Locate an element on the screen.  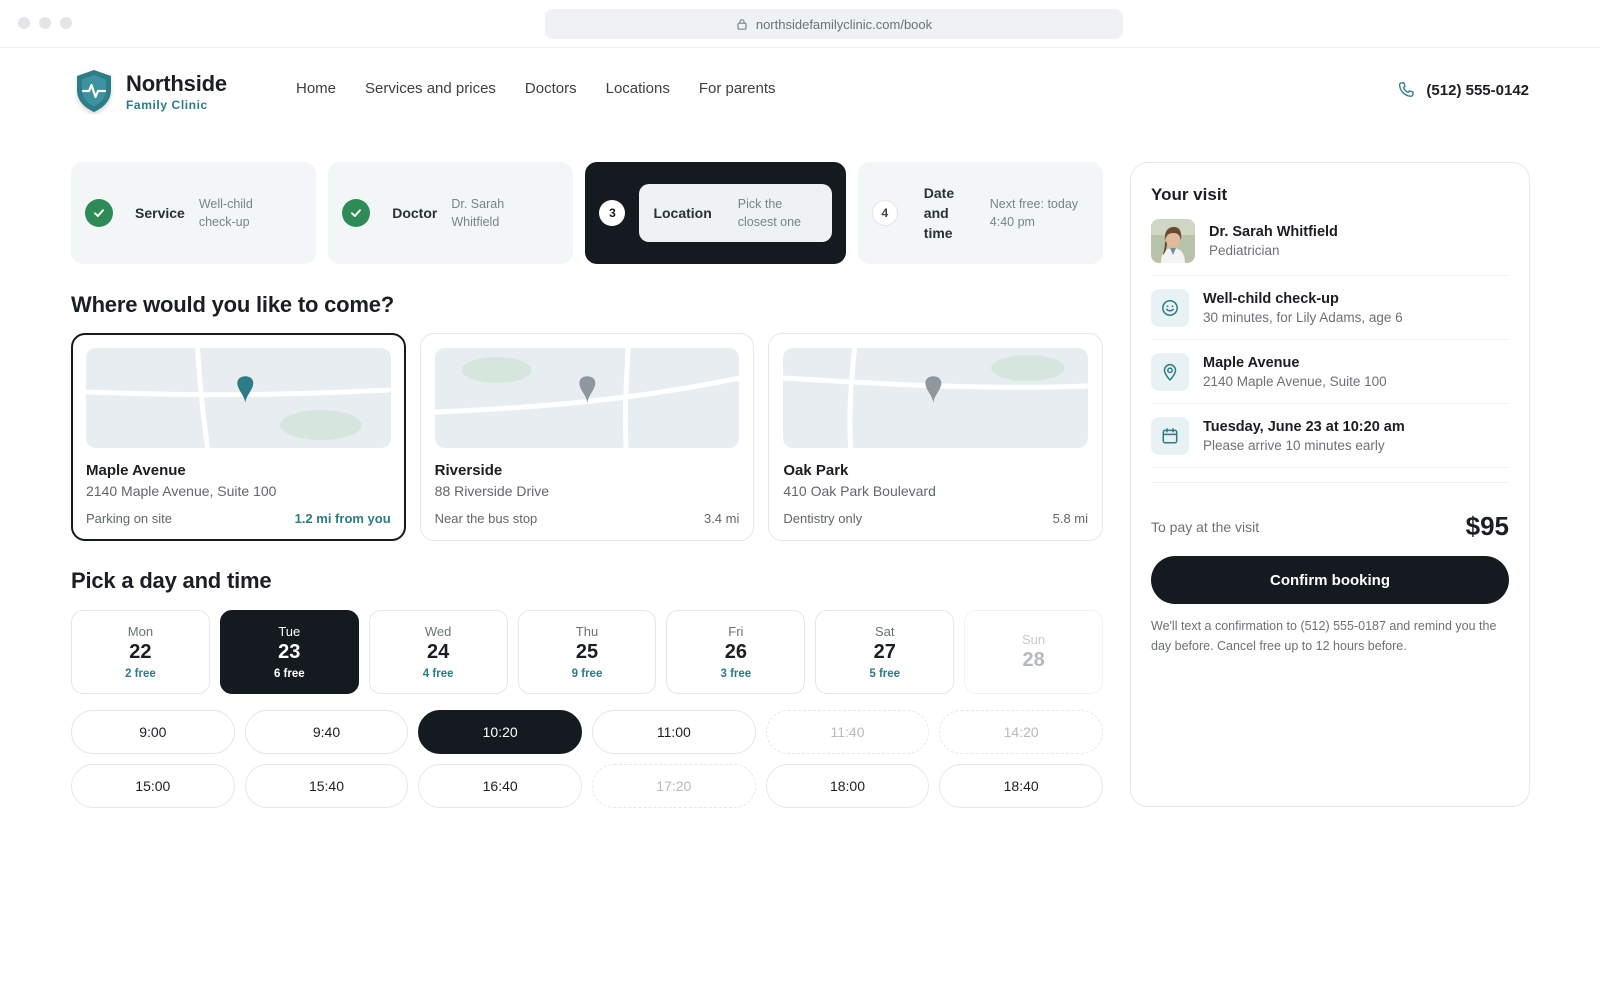
time-slot: 11:00 is located at coordinates (674, 732).